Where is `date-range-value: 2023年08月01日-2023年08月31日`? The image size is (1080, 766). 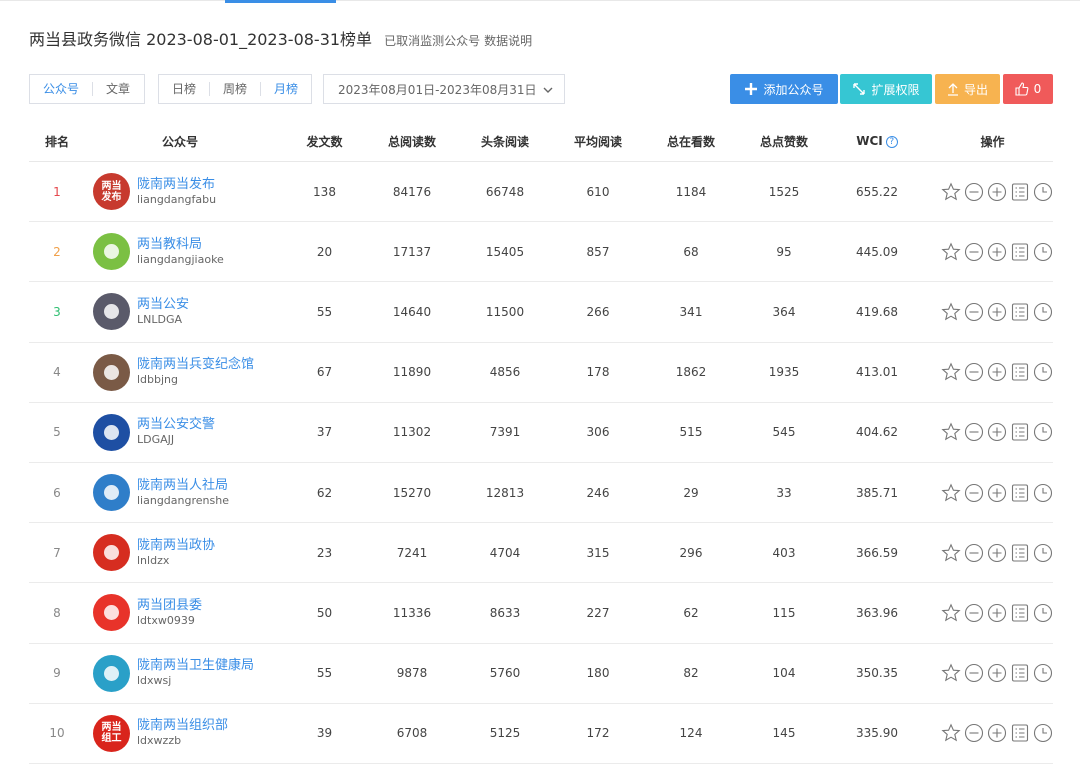 date-range-value: 2023年08月01日-2023年08月31日 is located at coordinates (437, 89).